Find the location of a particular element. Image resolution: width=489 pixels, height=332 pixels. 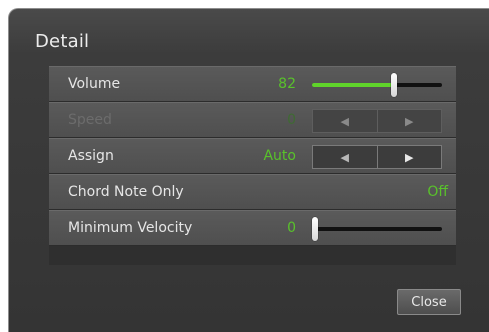

speed-label: Speed is located at coordinates (90, 120).